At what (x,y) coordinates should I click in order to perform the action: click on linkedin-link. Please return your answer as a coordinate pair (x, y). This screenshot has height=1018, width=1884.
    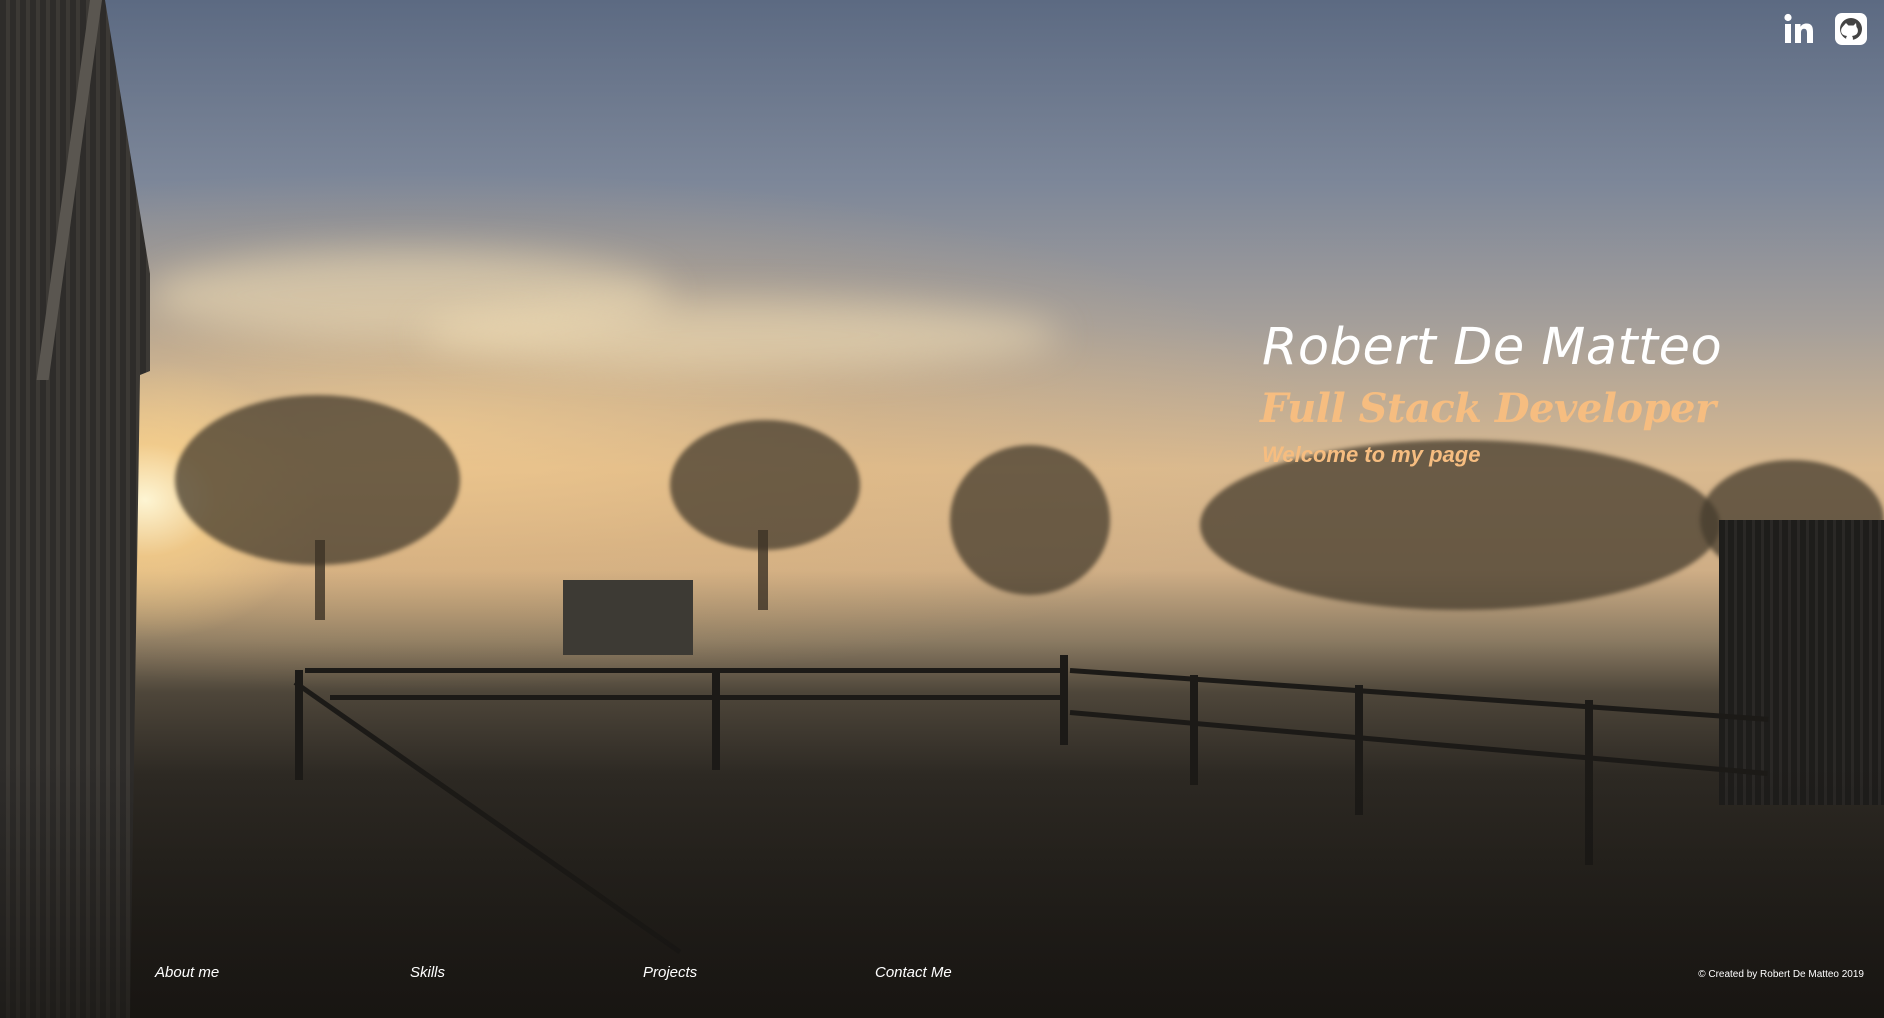
    Looking at the image, I should click on (1799, 29).